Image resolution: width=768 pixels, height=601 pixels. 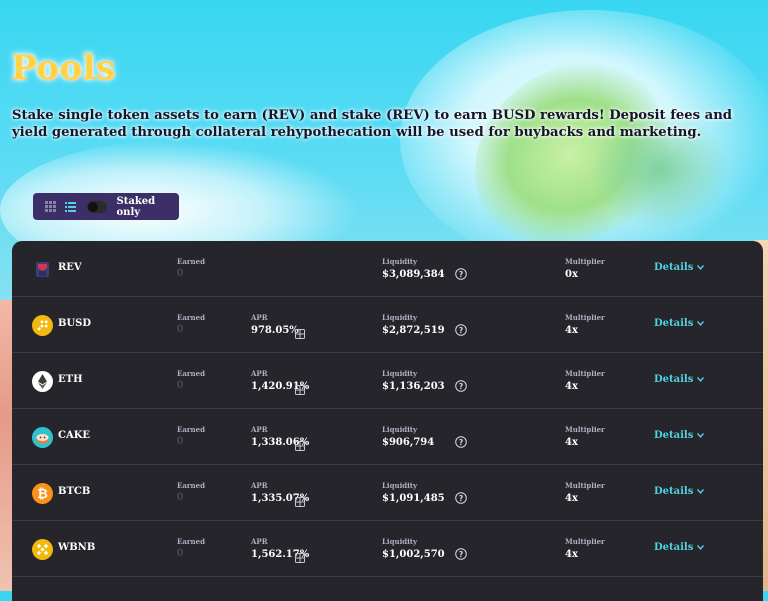 I want to click on list-view-icon, so click(x=71, y=206).